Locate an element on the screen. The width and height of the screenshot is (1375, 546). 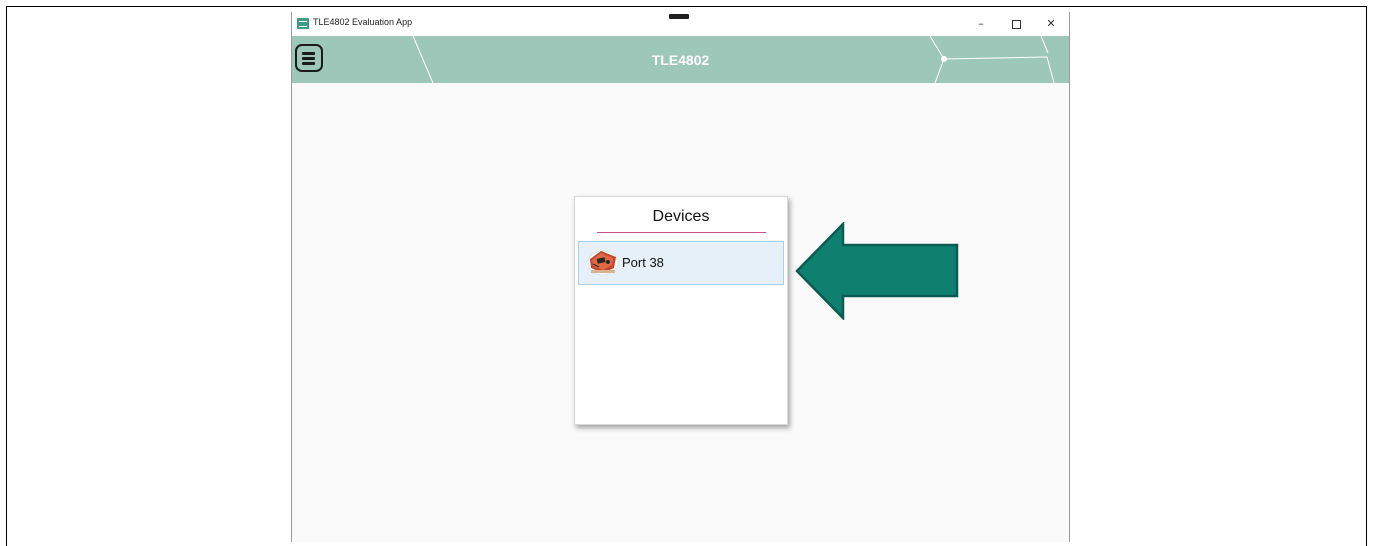
app-header-title: TLE4802 is located at coordinates (680, 60).